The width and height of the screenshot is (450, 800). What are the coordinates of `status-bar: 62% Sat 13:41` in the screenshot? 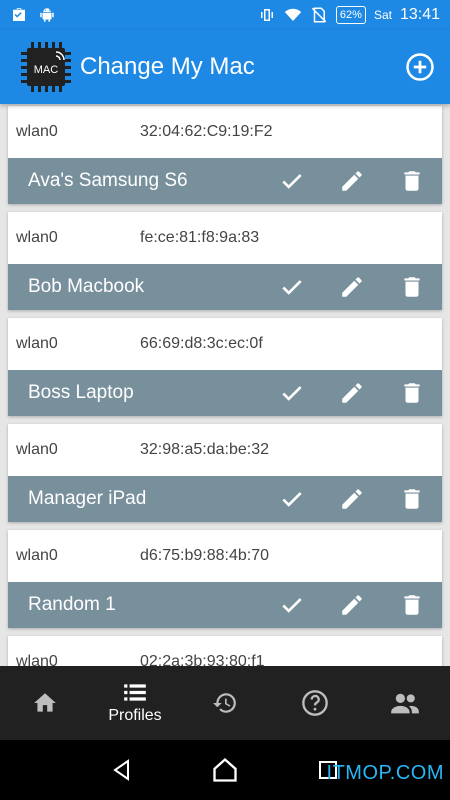 It's located at (225, 15).